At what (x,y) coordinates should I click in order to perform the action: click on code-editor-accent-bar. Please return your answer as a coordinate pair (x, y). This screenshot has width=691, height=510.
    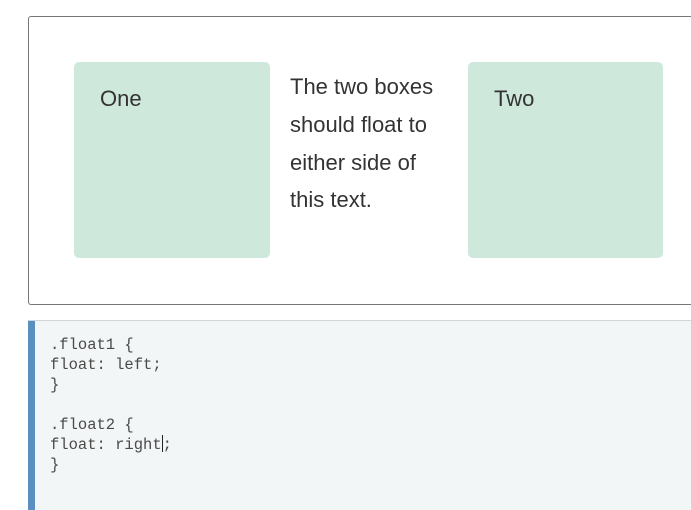
    Looking at the image, I should click on (31, 415).